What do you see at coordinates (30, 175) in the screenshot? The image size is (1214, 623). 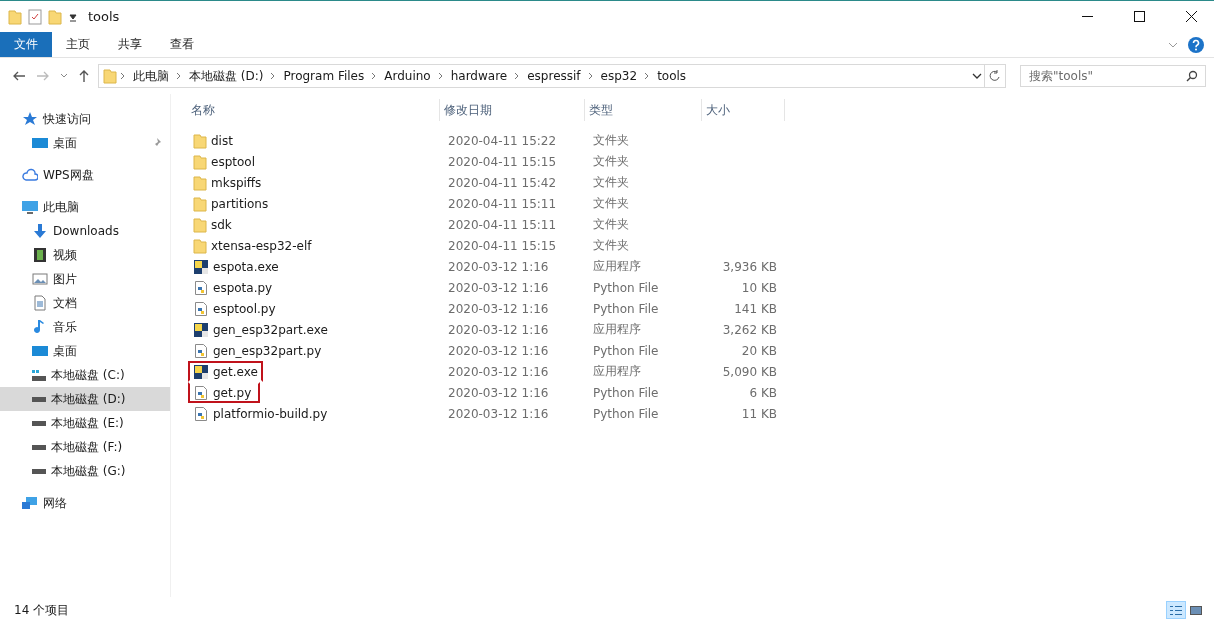 I see `cloud-icon` at bounding box center [30, 175].